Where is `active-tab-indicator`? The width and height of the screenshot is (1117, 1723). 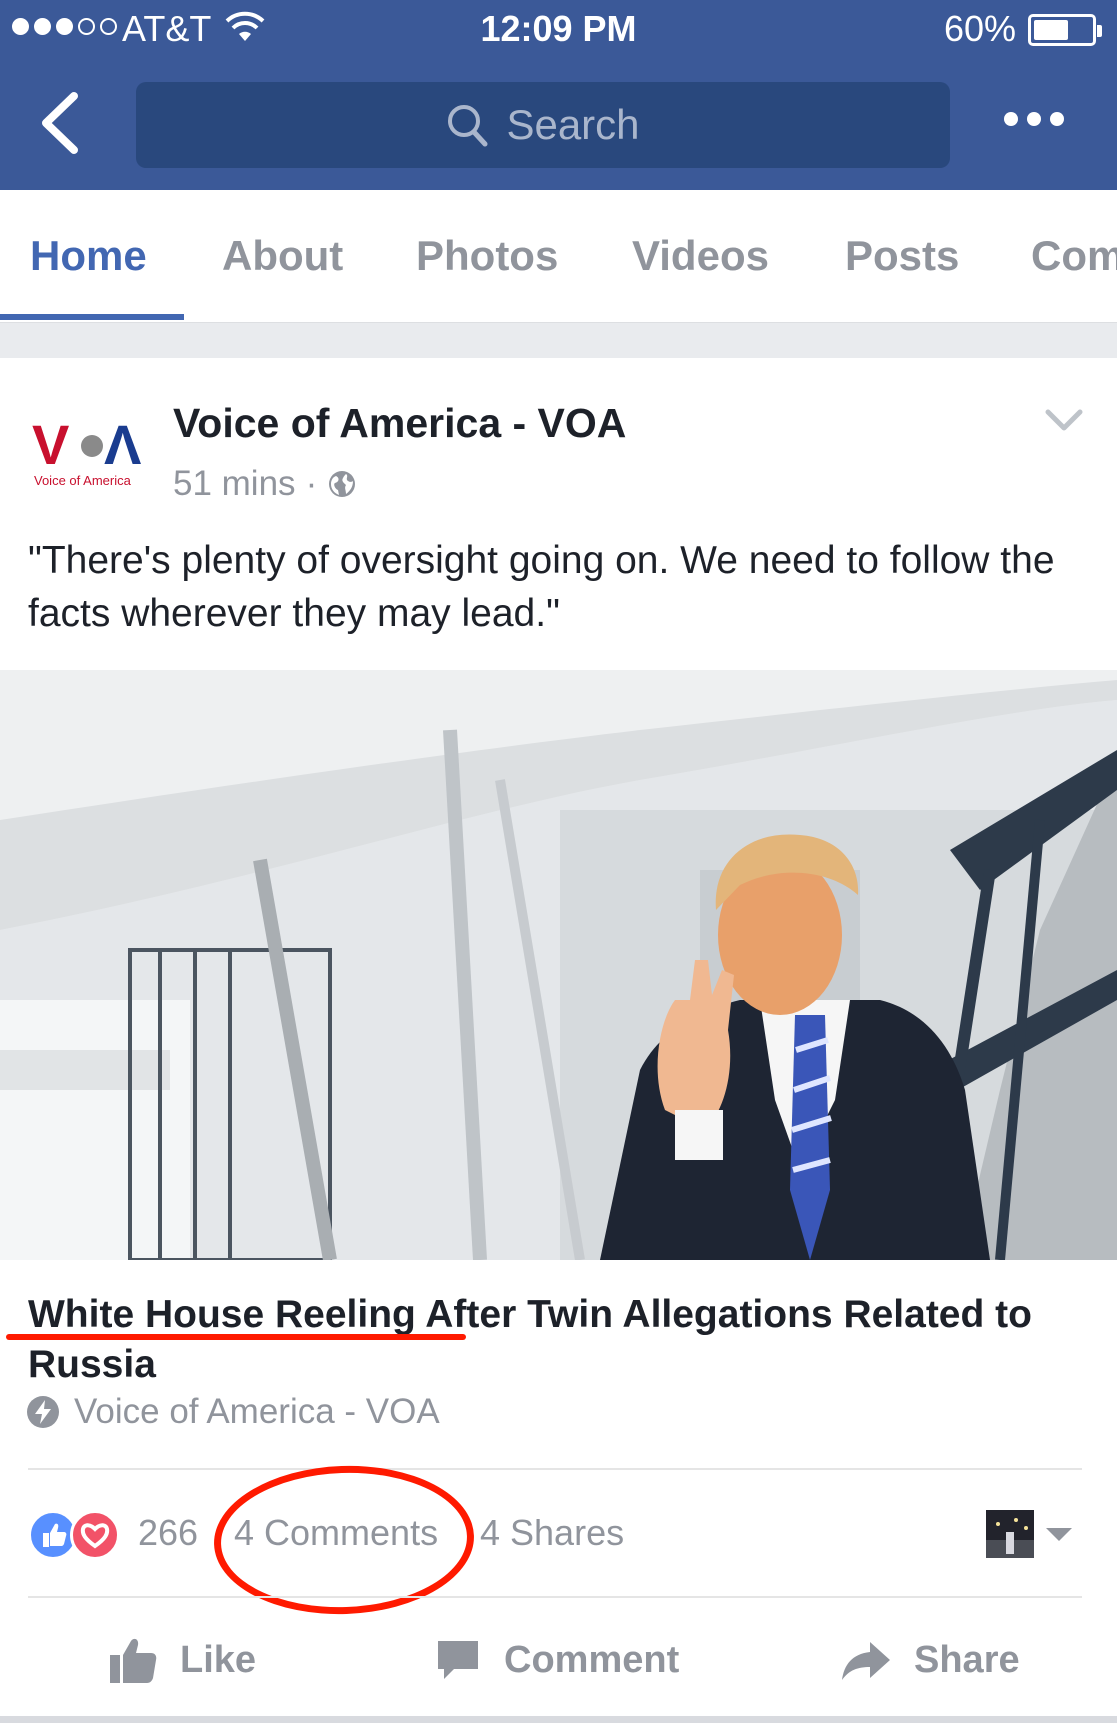 active-tab-indicator is located at coordinates (92, 317).